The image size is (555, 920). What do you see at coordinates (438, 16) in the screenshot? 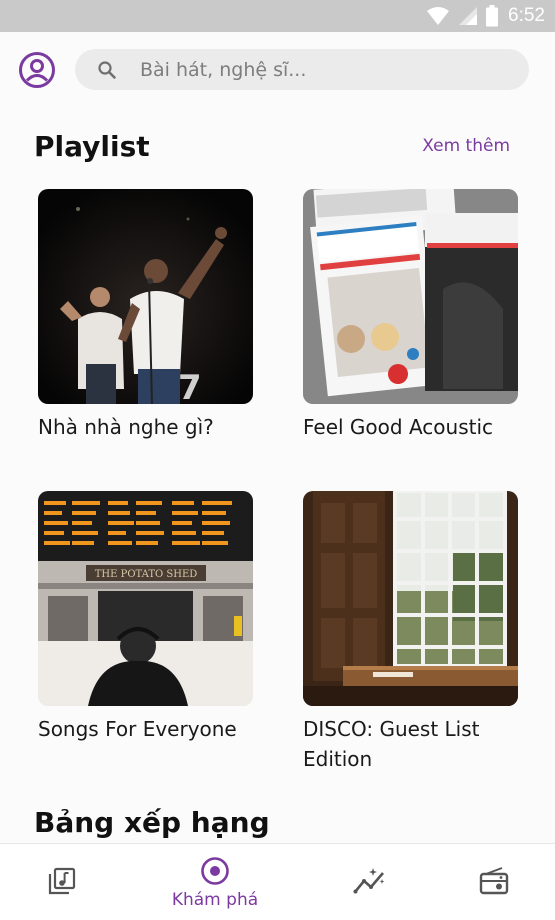
I see `wifi-icon` at bounding box center [438, 16].